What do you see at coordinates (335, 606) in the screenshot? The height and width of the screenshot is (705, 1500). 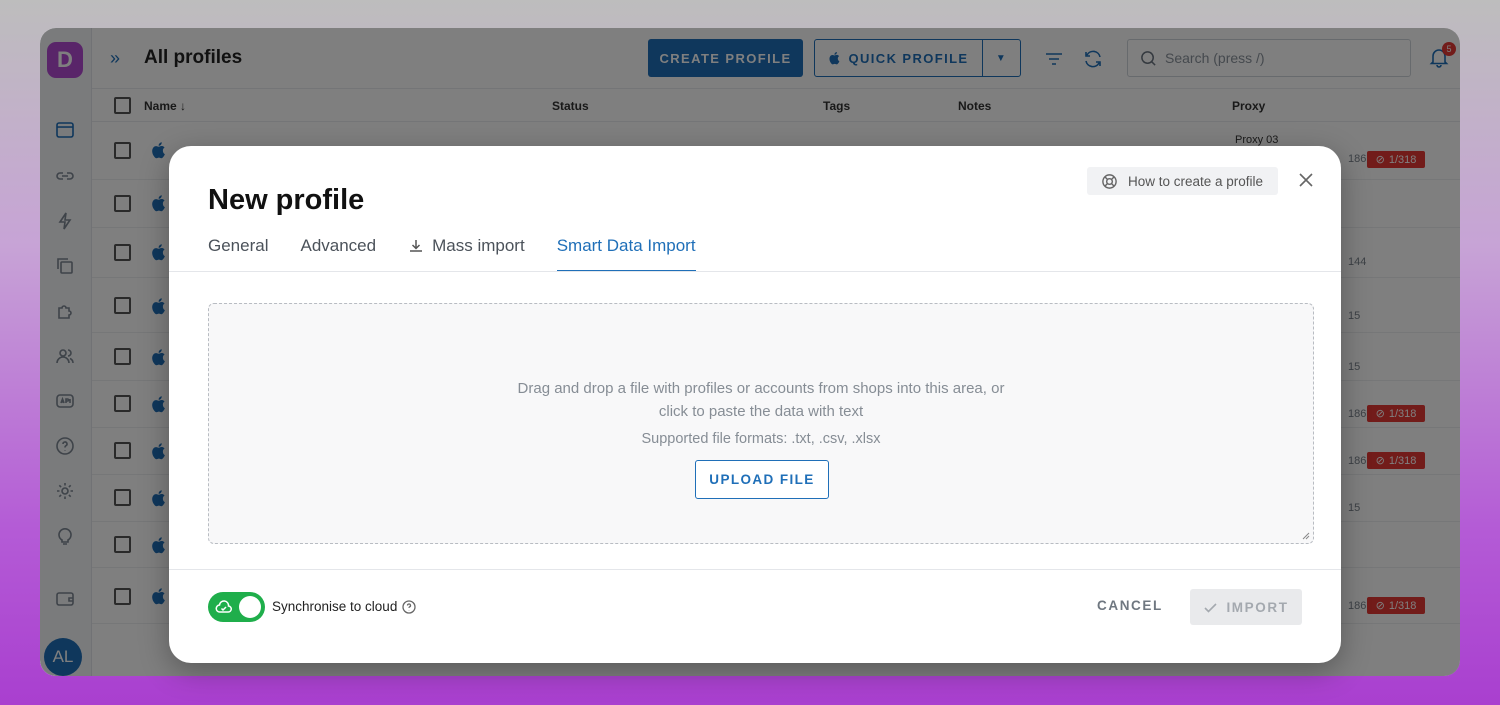 I see `sync-cloud-label: Synchronise to cloud` at bounding box center [335, 606].